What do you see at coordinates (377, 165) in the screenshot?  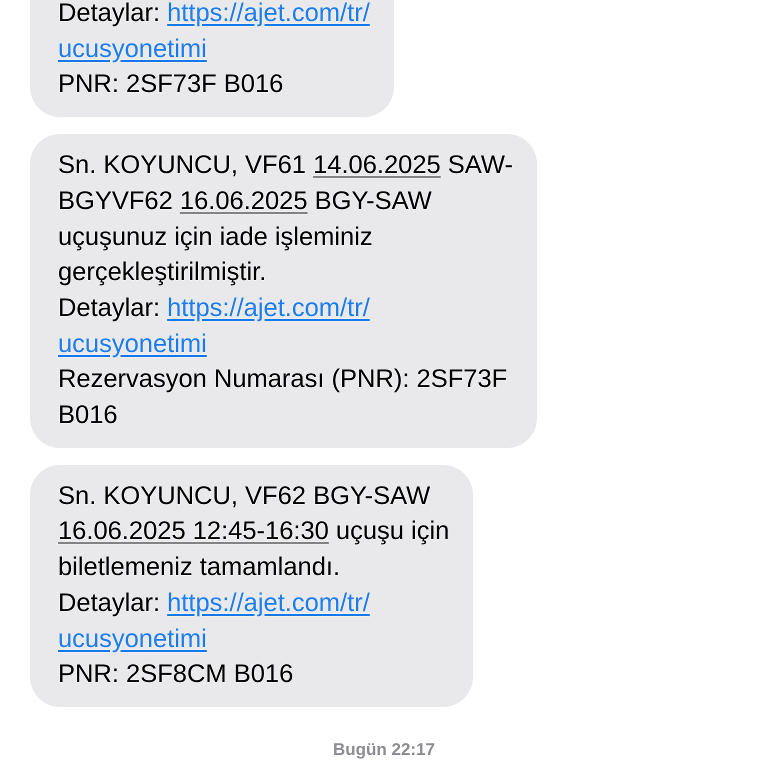 I see `date-link: 14.06.2025` at bounding box center [377, 165].